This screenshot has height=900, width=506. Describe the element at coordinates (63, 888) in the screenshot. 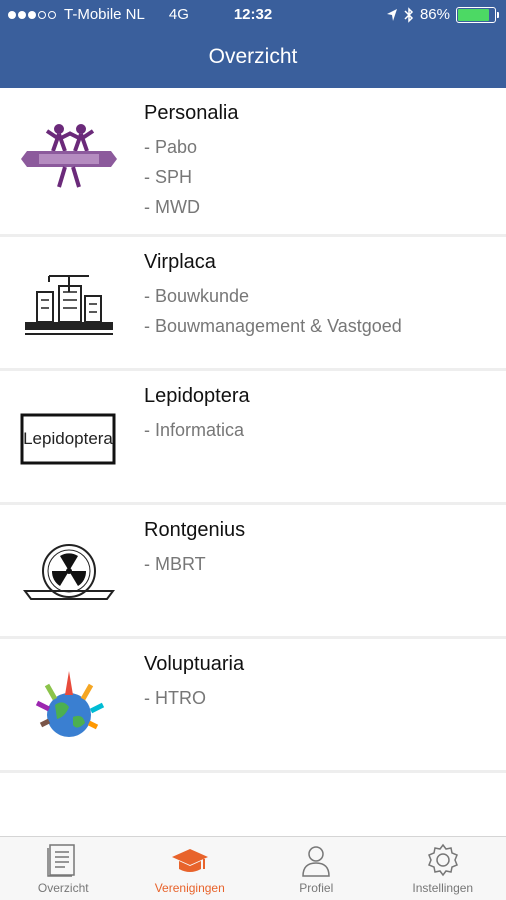

I see `tab-label: Overzicht` at that location.